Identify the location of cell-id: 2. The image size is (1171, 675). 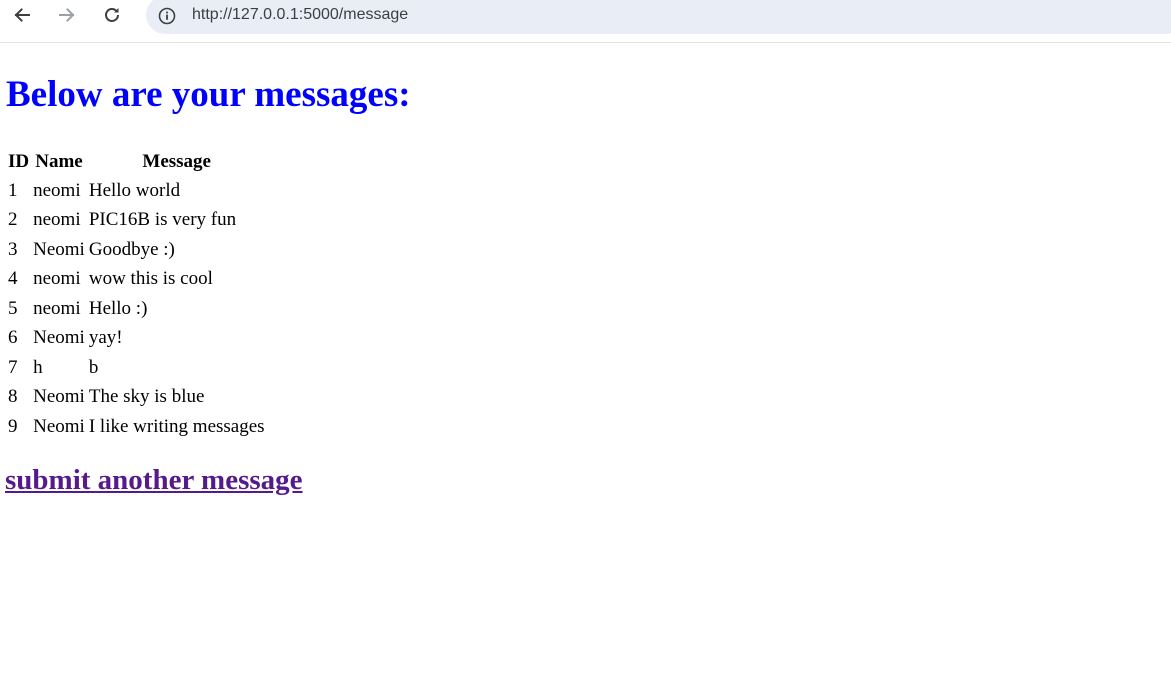
(13, 219).